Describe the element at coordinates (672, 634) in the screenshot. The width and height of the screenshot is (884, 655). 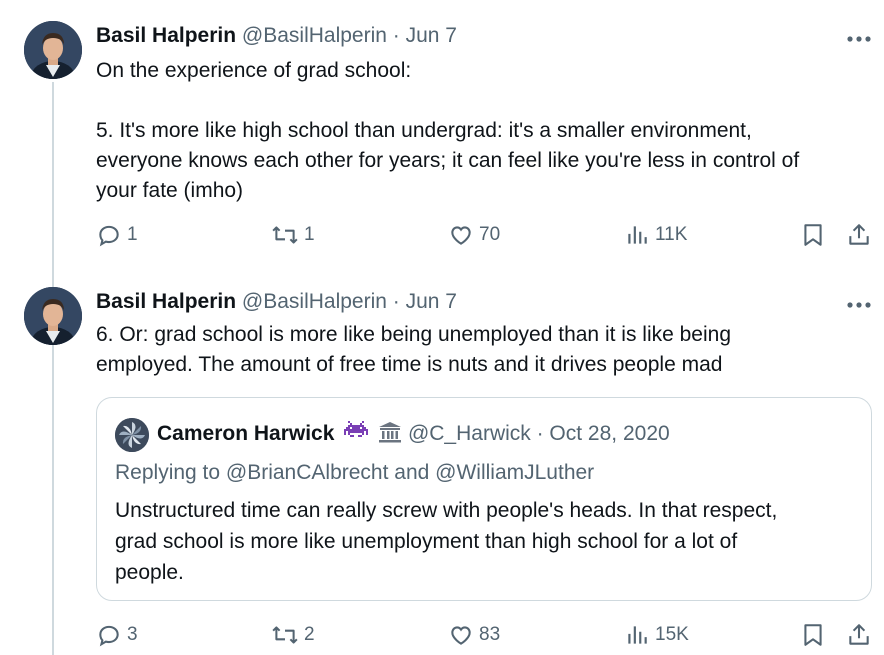
I see `views-count: 15K` at that location.